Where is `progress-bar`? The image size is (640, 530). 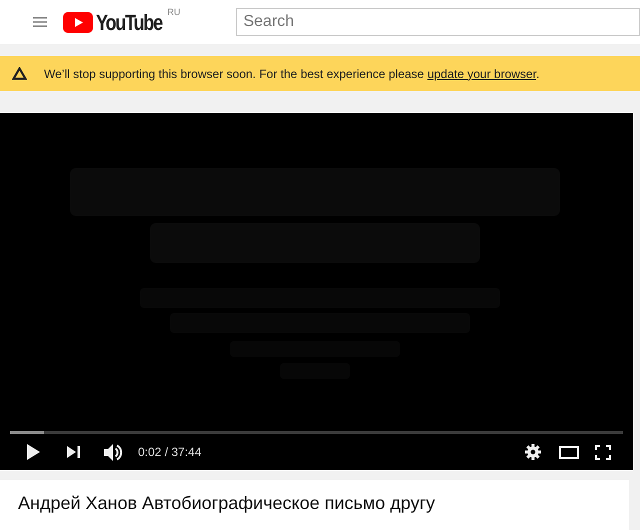
progress-bar is located at coordinates (316, 432).